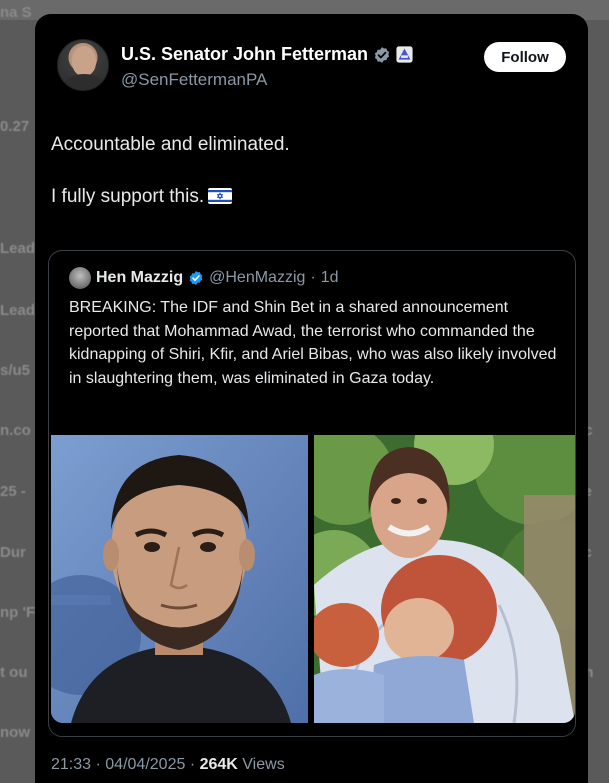 The width and height of the screenshot is (609, 783). I want to click on follow-button: Follow, so click(525, 57).